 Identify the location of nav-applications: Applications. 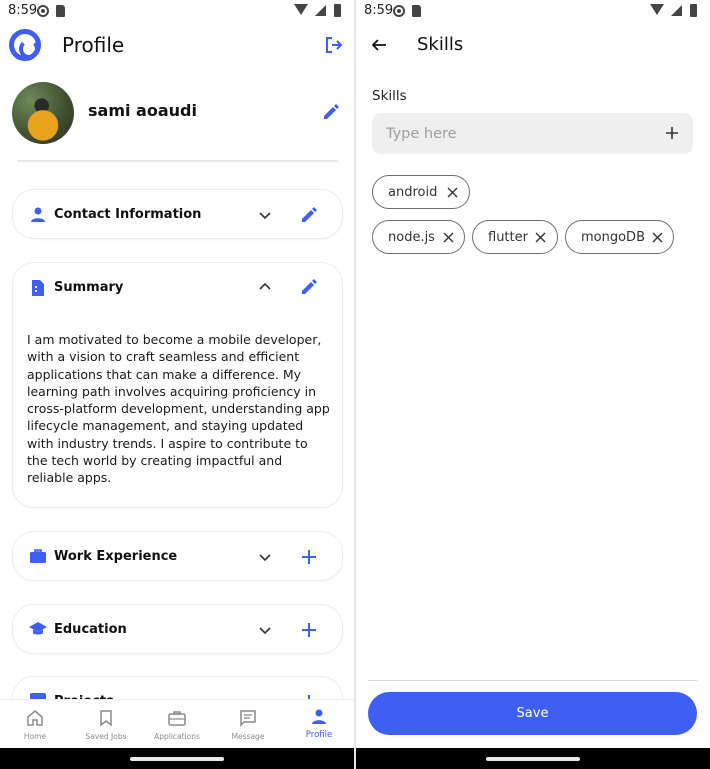
(177, 724).